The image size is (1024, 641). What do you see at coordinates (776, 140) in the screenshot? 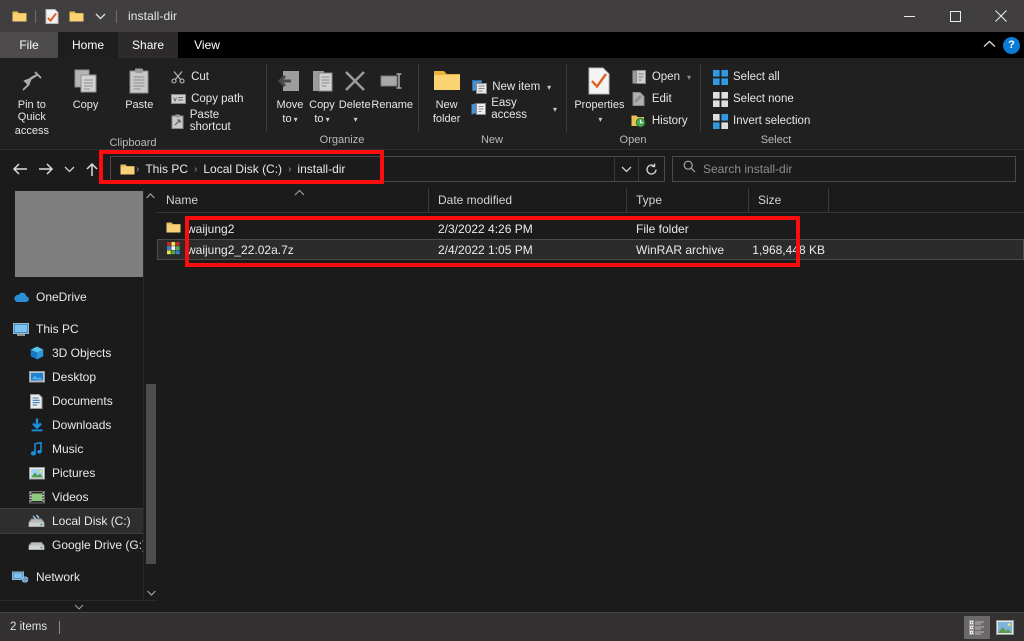
I see `group-title-select: Select` at bounding box center [776, 140].